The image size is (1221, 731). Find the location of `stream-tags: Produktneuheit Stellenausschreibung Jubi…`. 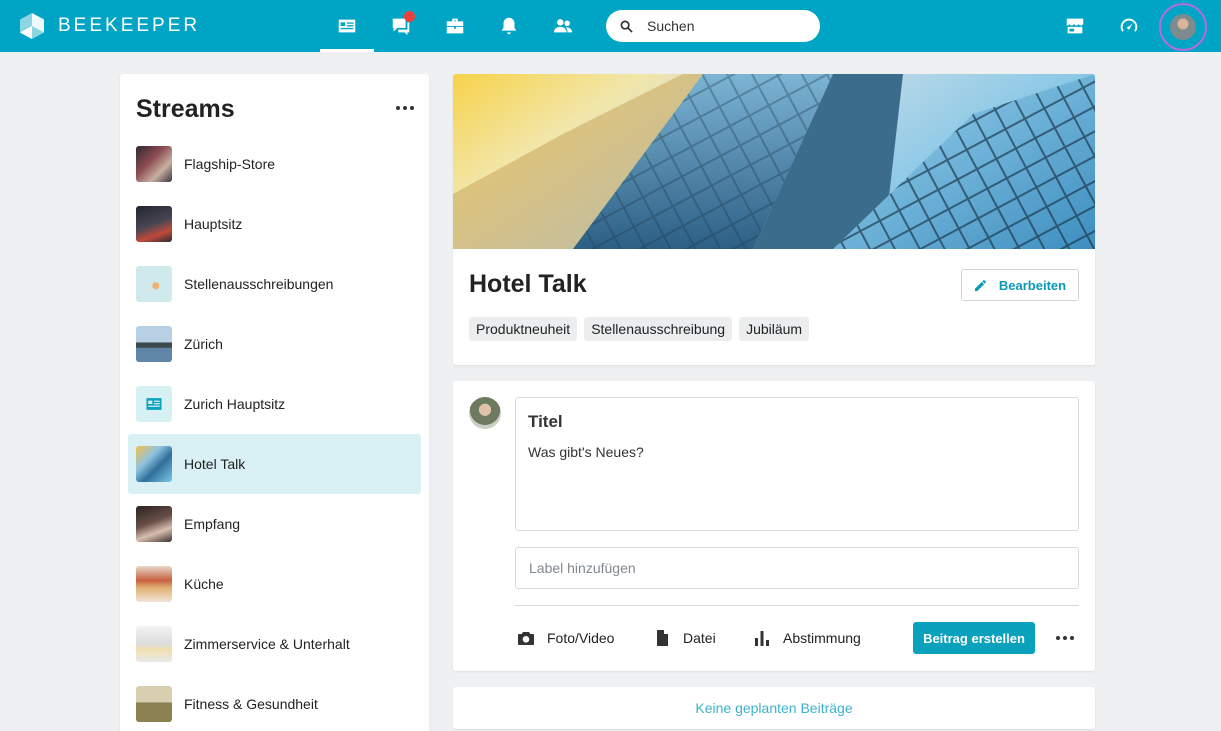

stream-tags: Produktneuheit Stellenausschreibung Jubi… is located at coordinates (639, 329).